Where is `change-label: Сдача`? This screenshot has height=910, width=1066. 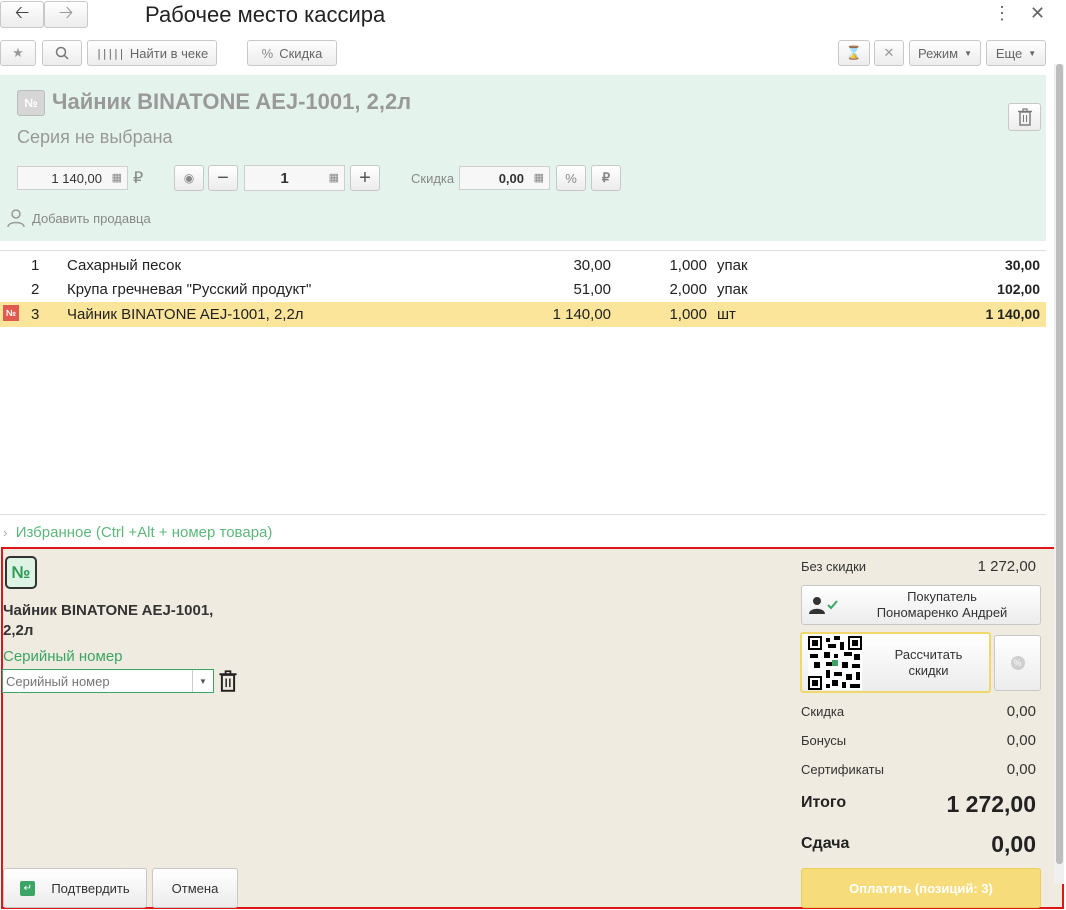
change-label: Сдача is located at coordinates (825, 843).